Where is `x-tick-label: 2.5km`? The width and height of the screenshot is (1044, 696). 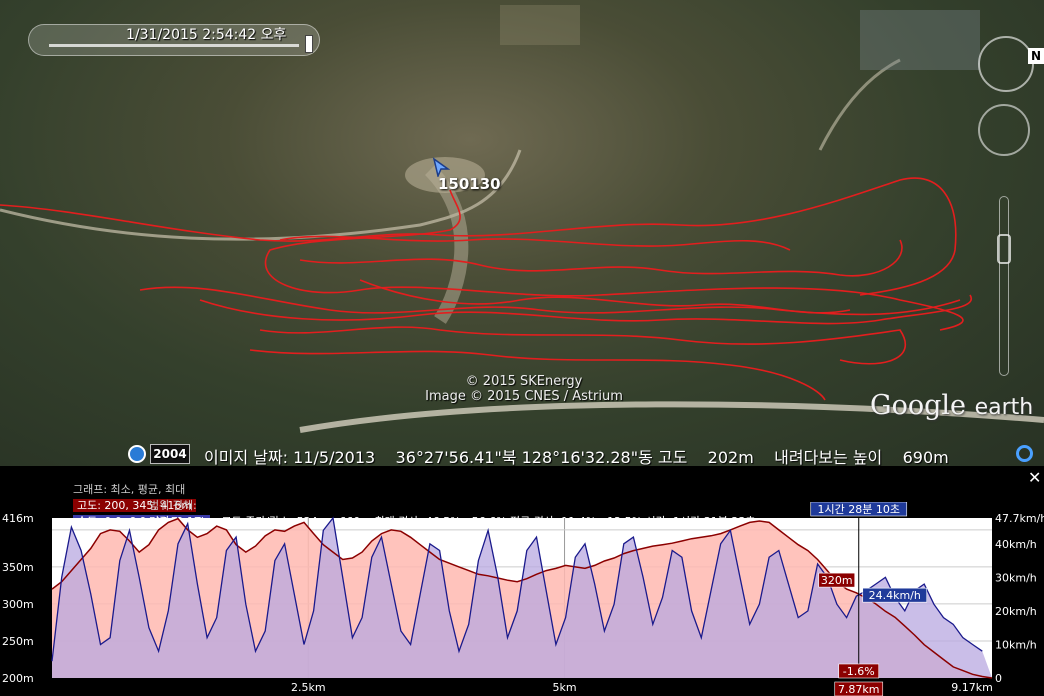
x-tick-label: 2.5km is located at coordinates (308, 687).